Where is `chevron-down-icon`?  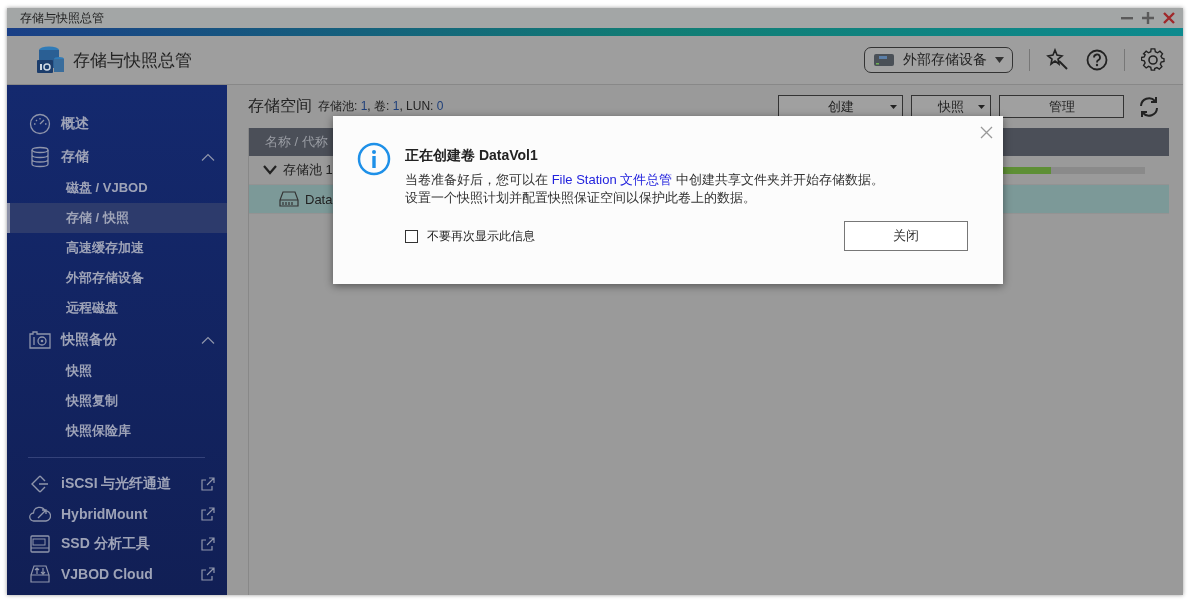
chevron-down-icon is located at coordinates (270, 170).